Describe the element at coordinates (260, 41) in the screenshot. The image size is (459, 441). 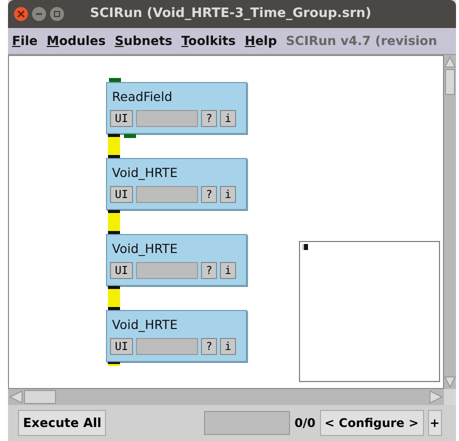
I see `menu-item: Help` at that location.